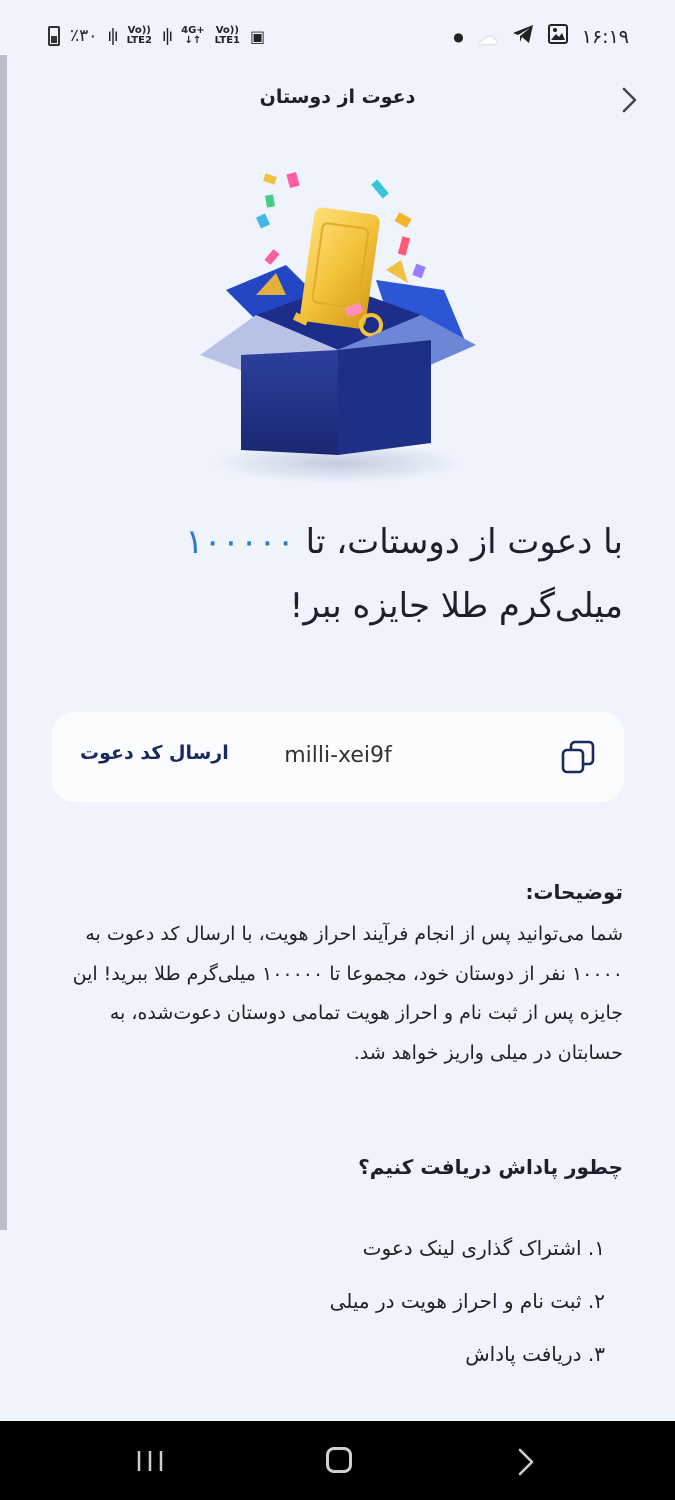 This screenshot has height=1500, width=675. I want to click on system-navigation-bar, so click(337, 1460).